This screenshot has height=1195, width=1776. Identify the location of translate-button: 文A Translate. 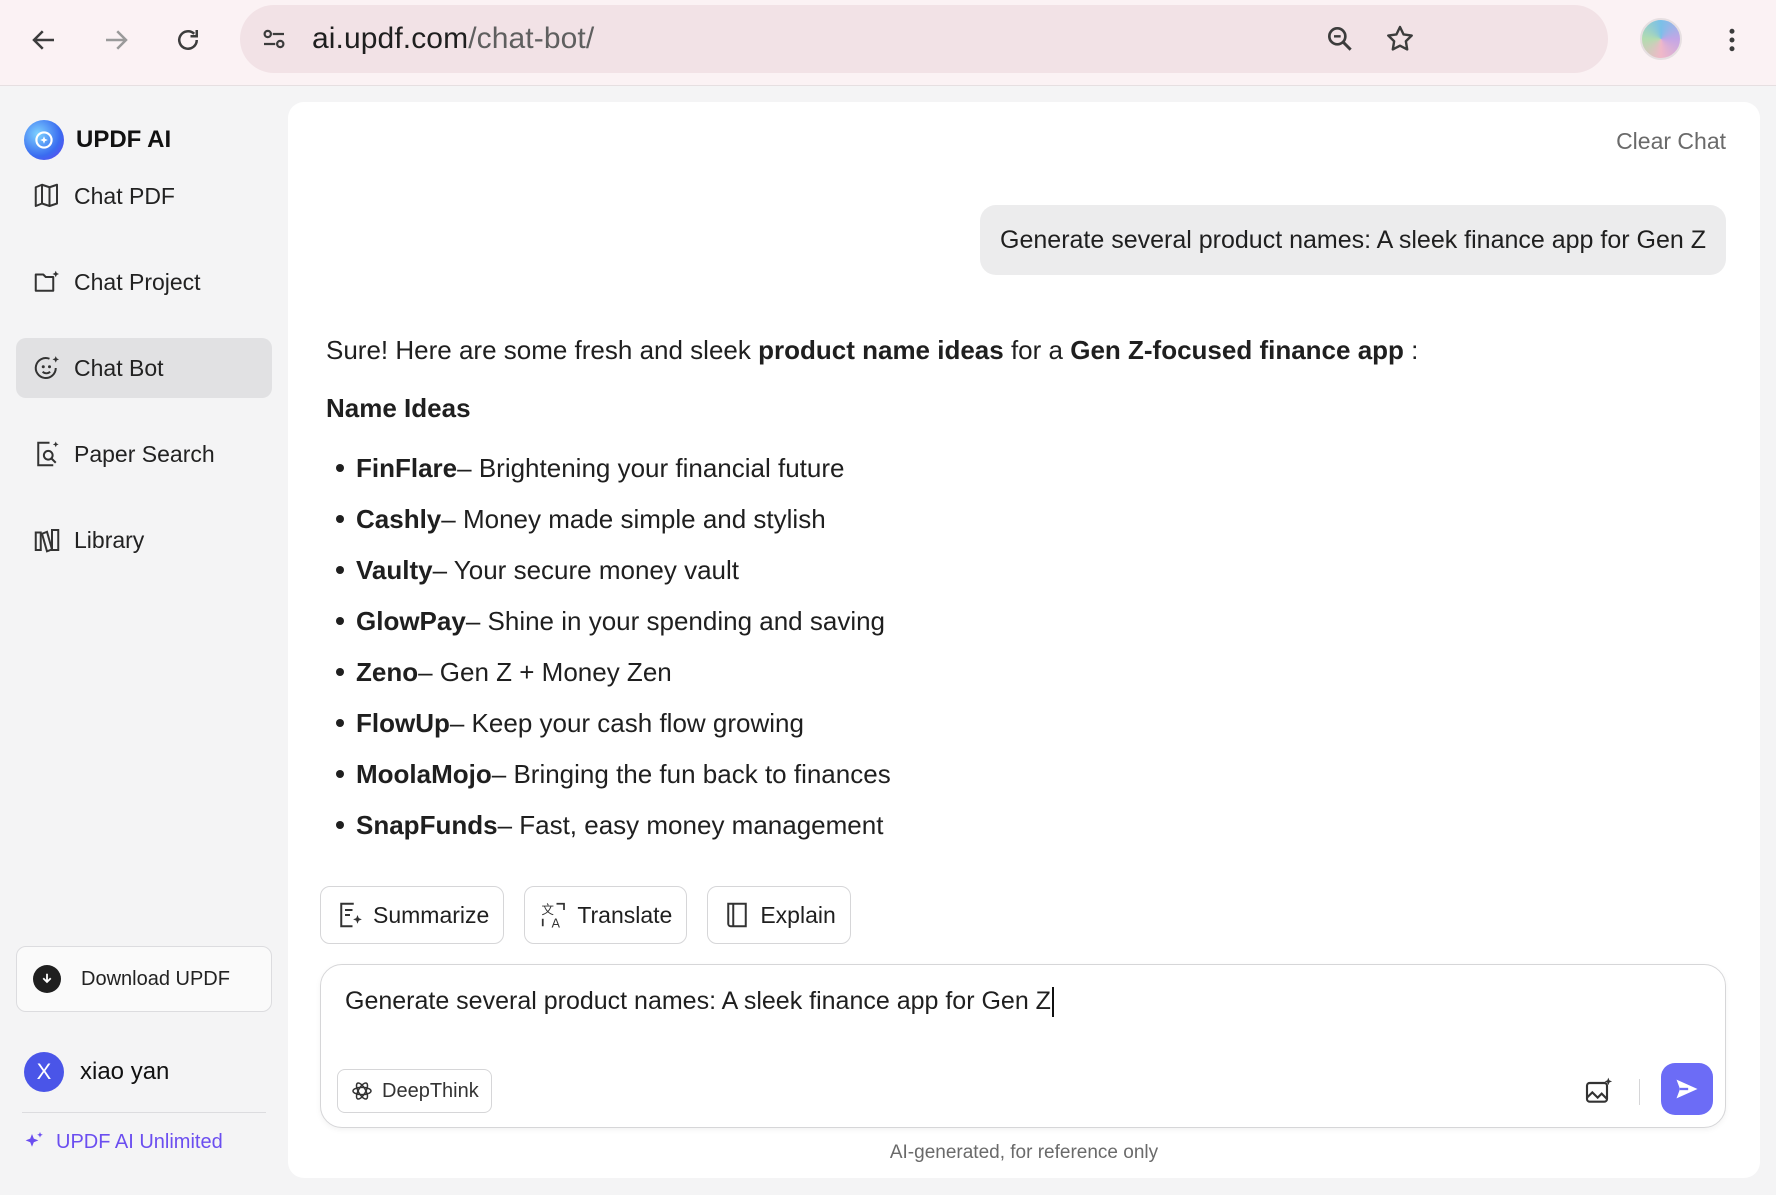
(606, 915).